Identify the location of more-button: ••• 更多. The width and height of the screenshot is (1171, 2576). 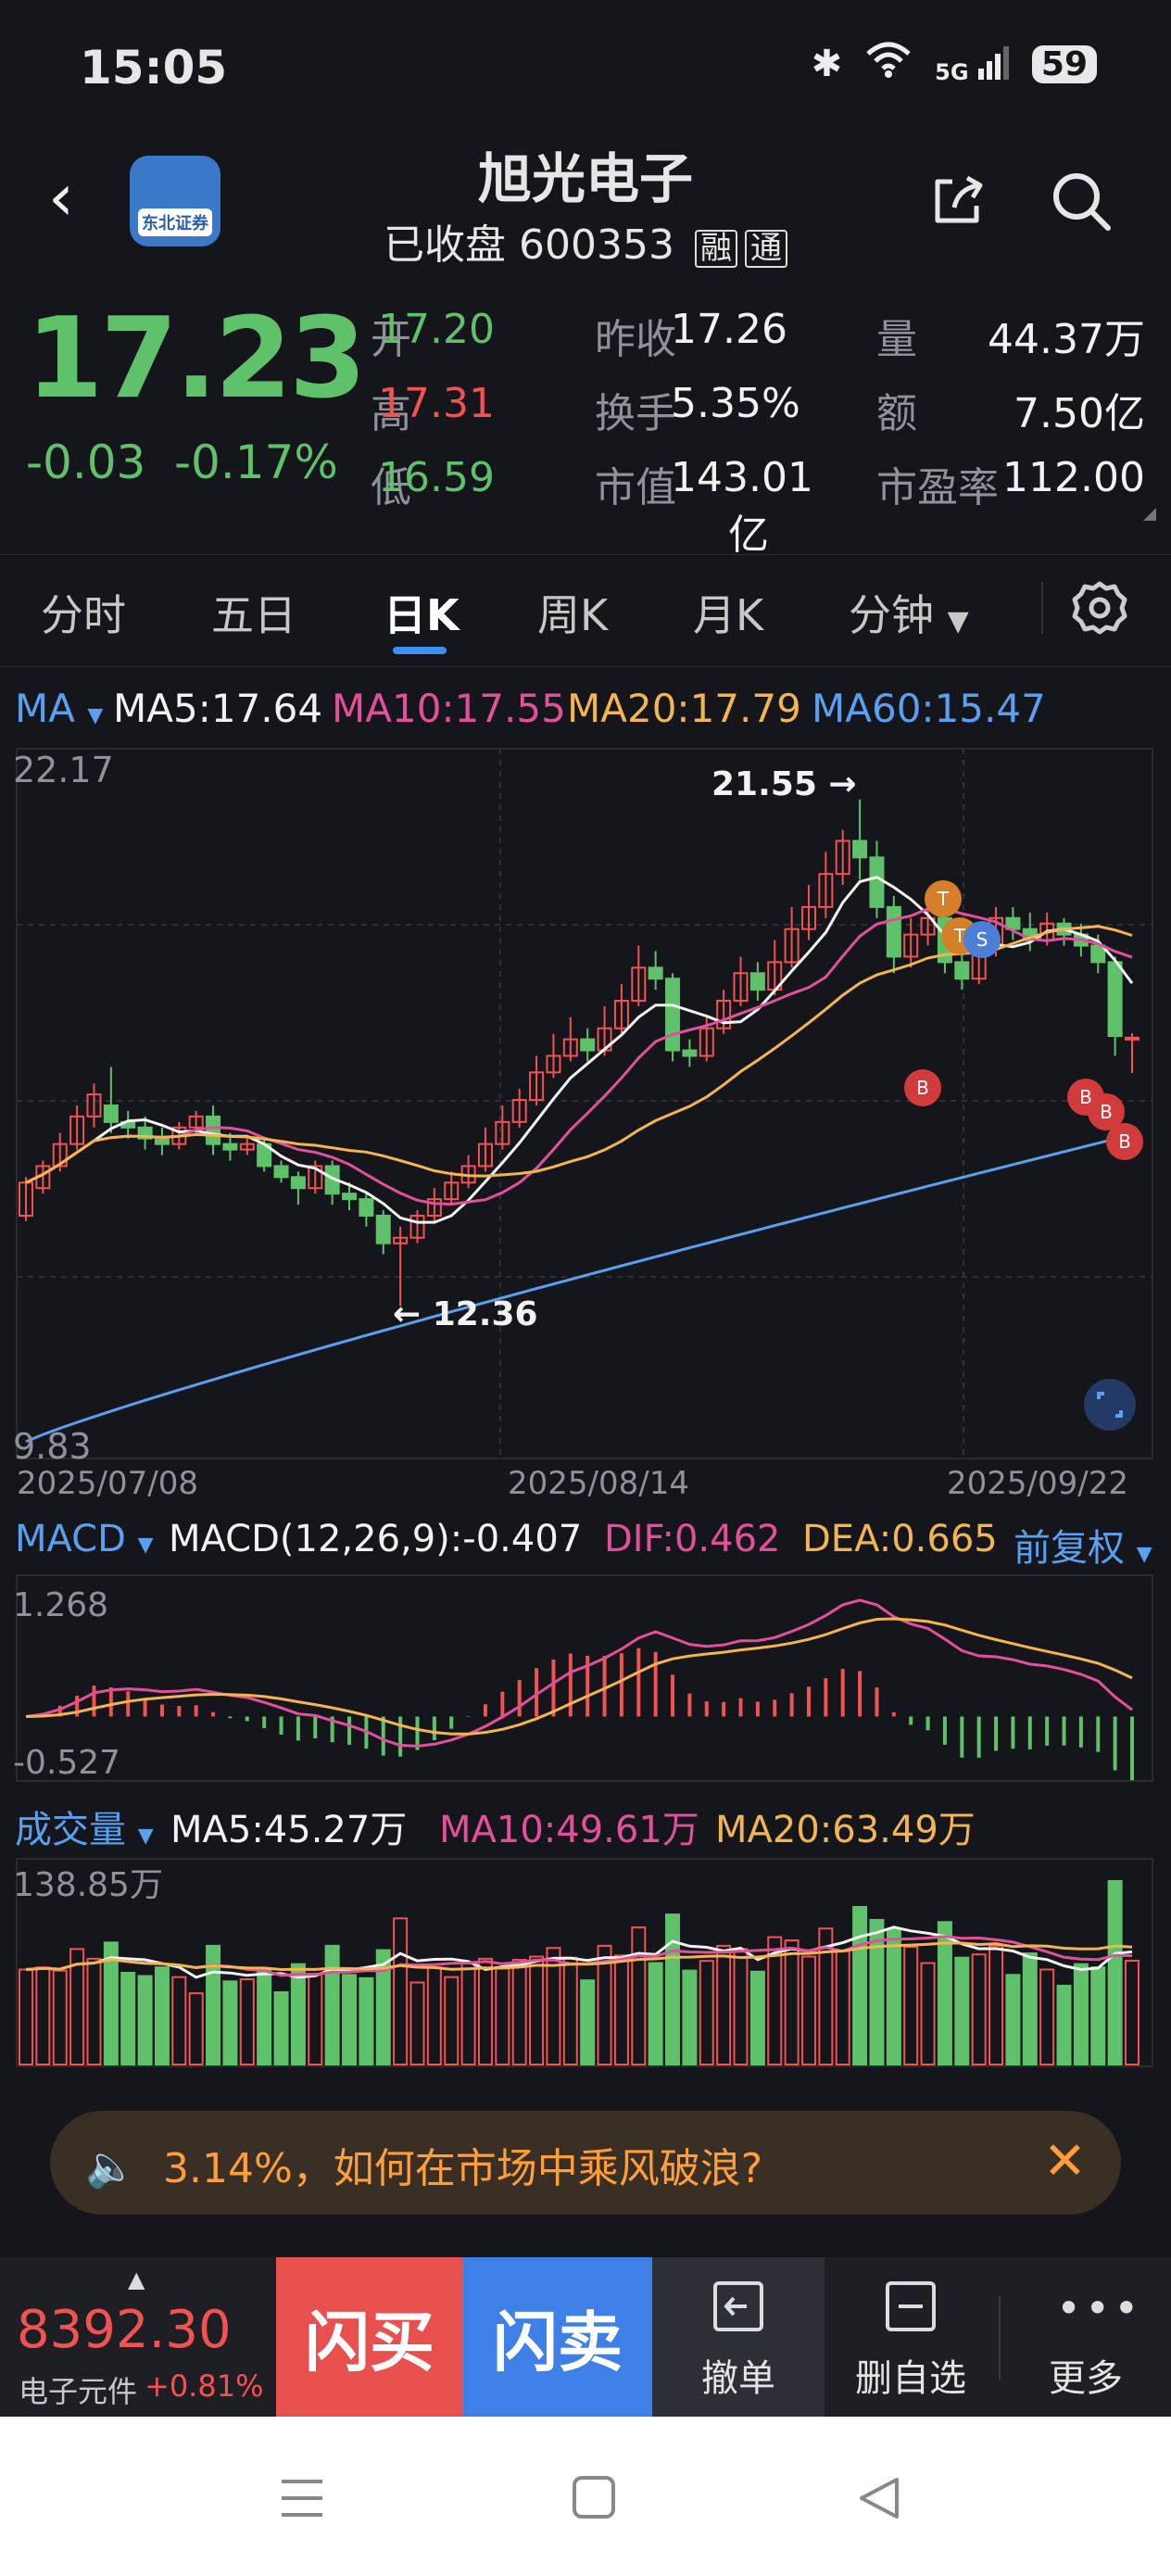
(1086, 2337).